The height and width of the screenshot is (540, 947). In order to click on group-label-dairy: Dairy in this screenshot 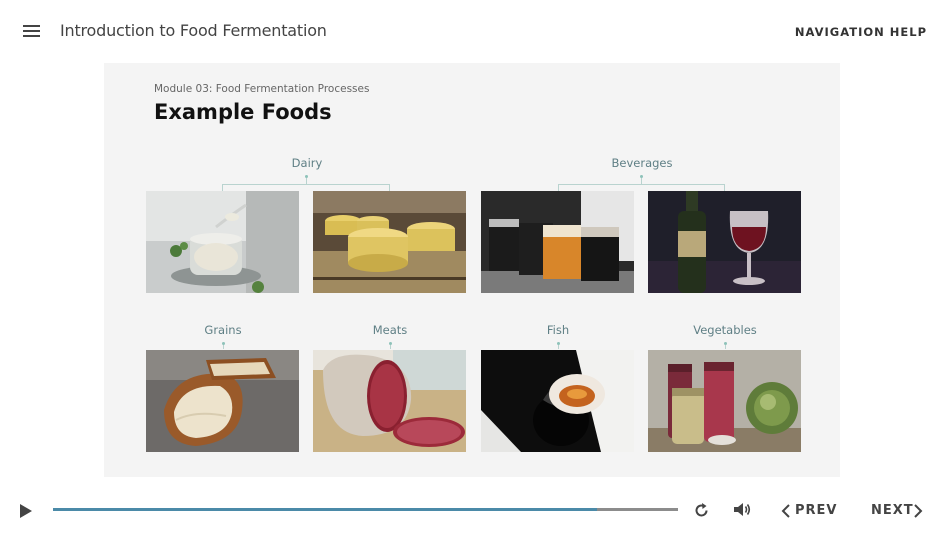, I will do `click(307, 163)`.